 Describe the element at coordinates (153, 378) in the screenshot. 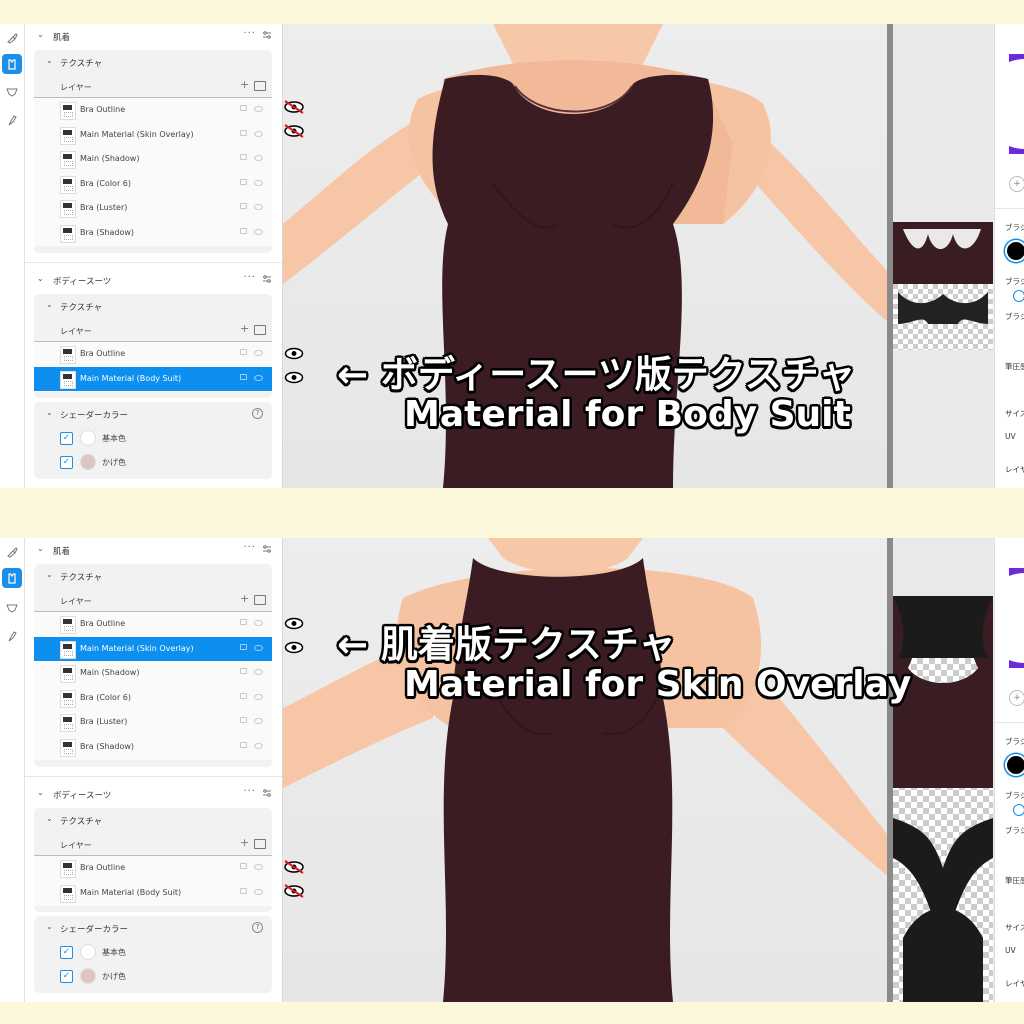

I see `layer-row-selected: Main Material (Body Suit)` at that location.